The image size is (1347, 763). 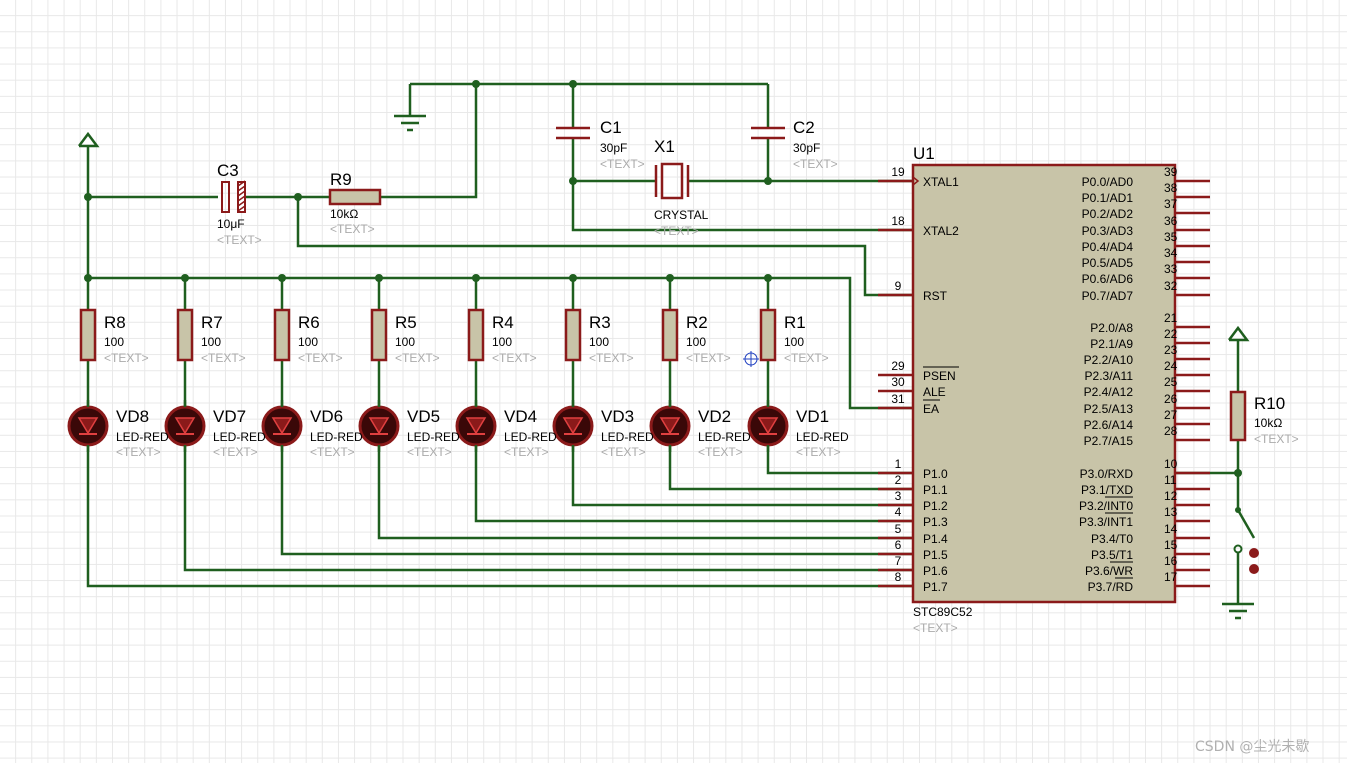 What do you see at coordinates (714, 416) in the screenshot?
I see `led-ref: VD2` at bounding box center [714, 416].